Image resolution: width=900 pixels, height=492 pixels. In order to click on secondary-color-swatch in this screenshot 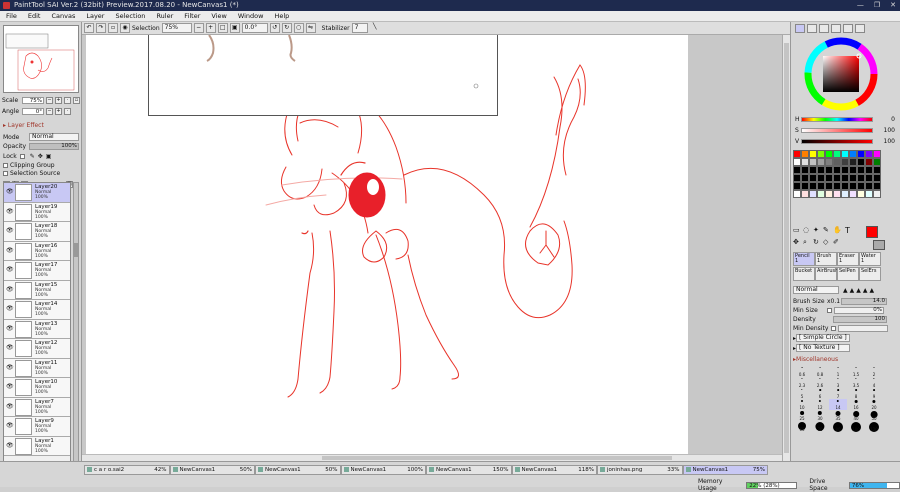, I will do `click(879, 245)`.